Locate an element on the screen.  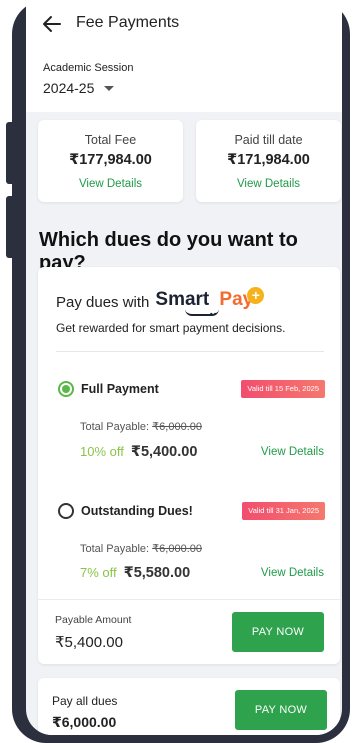
discount-label: 10% off is located at coordinates (102, 451).